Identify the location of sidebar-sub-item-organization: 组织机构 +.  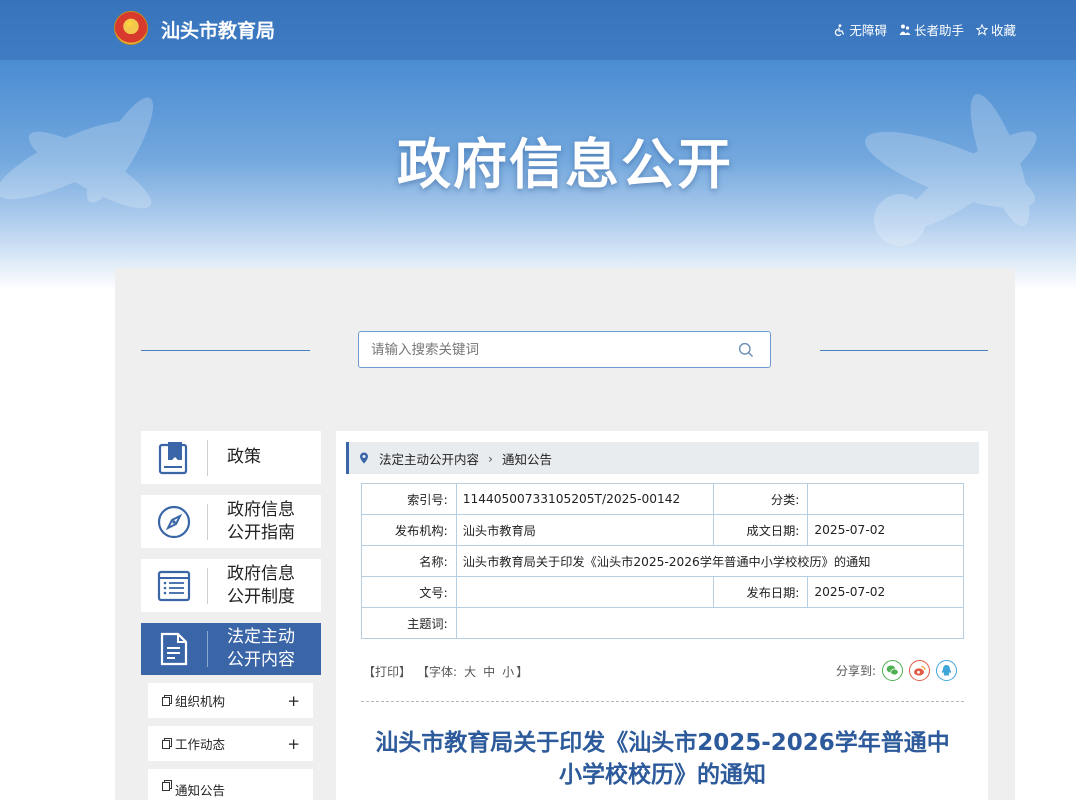
(230, 700).